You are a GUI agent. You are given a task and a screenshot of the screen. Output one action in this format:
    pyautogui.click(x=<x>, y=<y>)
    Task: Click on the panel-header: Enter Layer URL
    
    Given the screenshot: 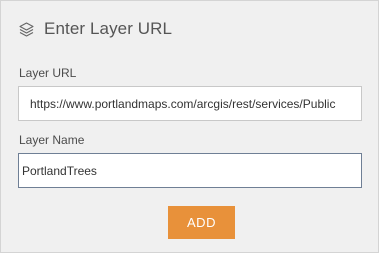 What is the action you would take?
    pyautogui.click(x=95, y=29)
    